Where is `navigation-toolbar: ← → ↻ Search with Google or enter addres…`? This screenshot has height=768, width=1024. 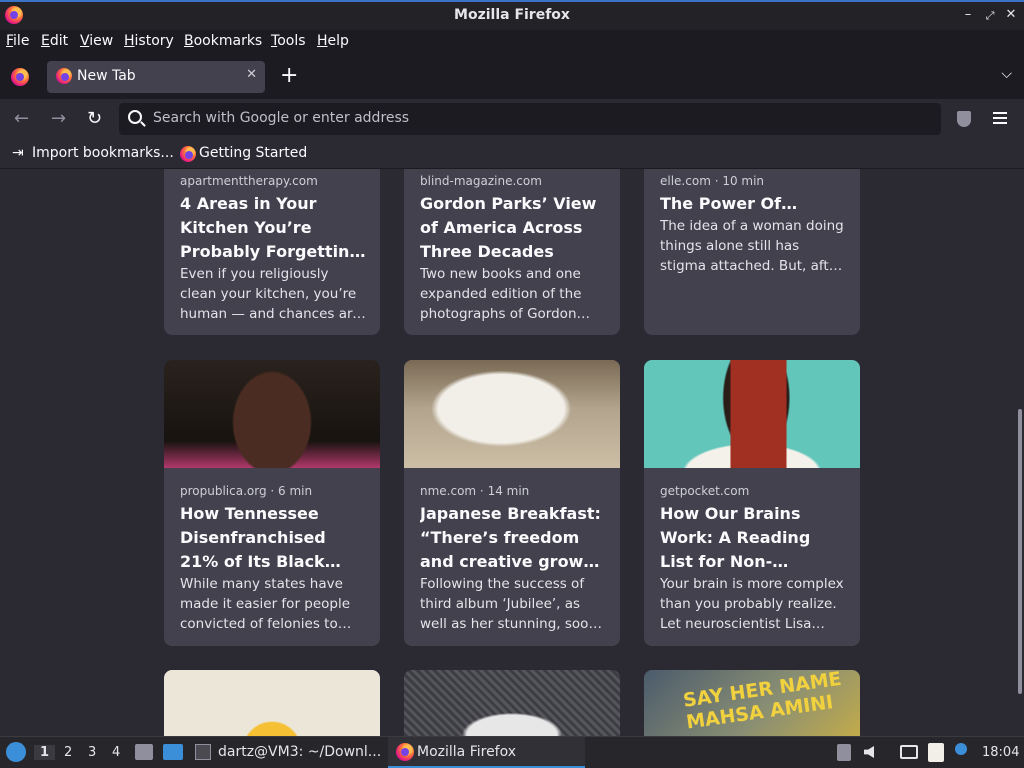
navigation-toolbar: ← → ↻ Search with Google or enter addres… is located at coordinates (512, 119).